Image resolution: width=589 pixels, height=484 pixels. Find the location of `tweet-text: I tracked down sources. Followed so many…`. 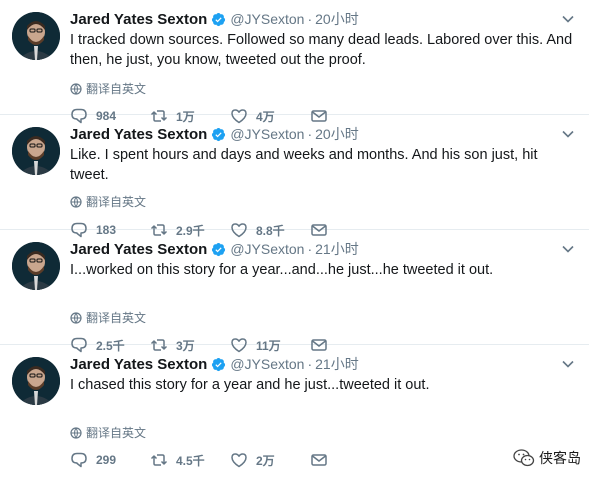

tweet-text: I tracked down sources. Followed so many… is located at coordinates (321, 50).